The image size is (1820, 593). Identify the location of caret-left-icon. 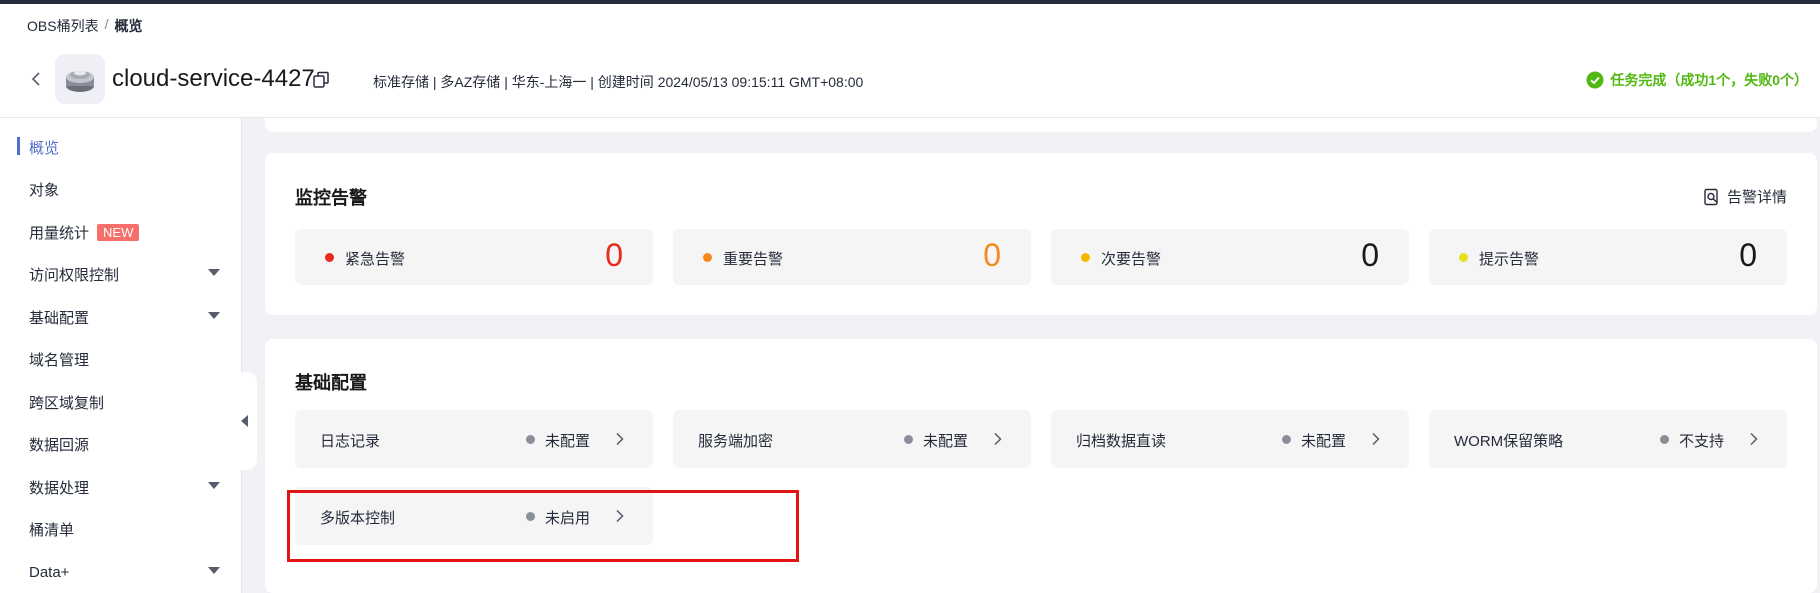
(244, 421).